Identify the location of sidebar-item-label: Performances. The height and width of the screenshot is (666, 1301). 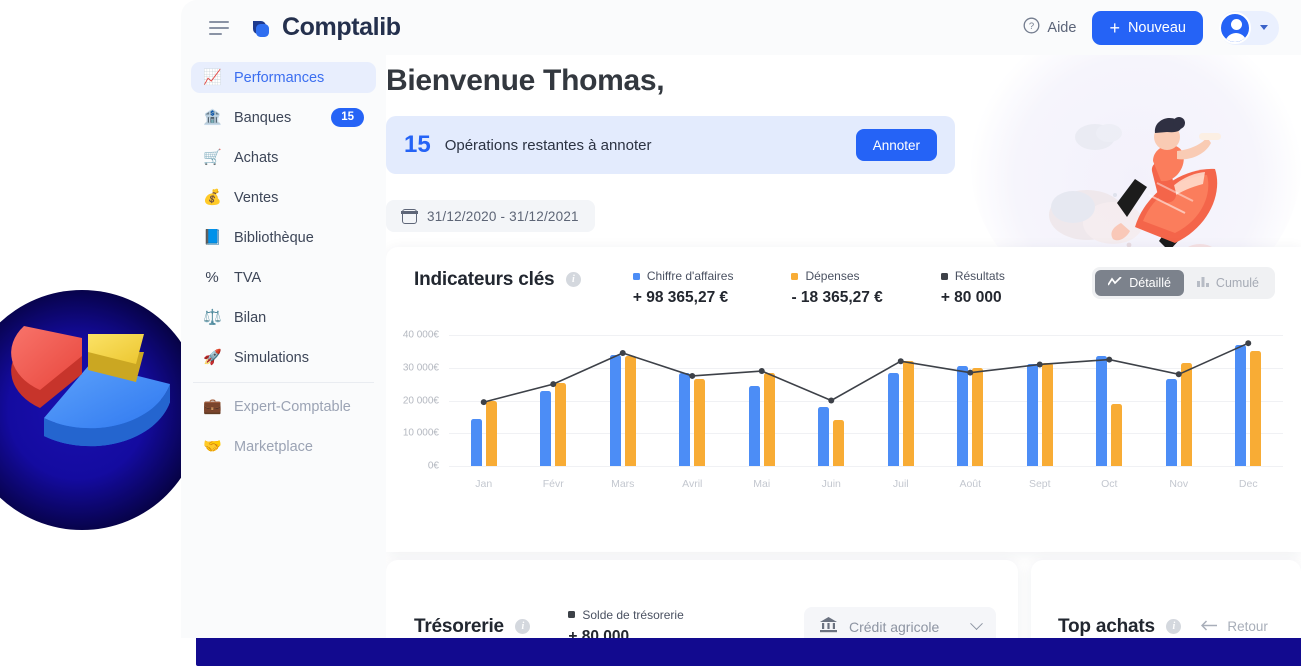
(279, 77).